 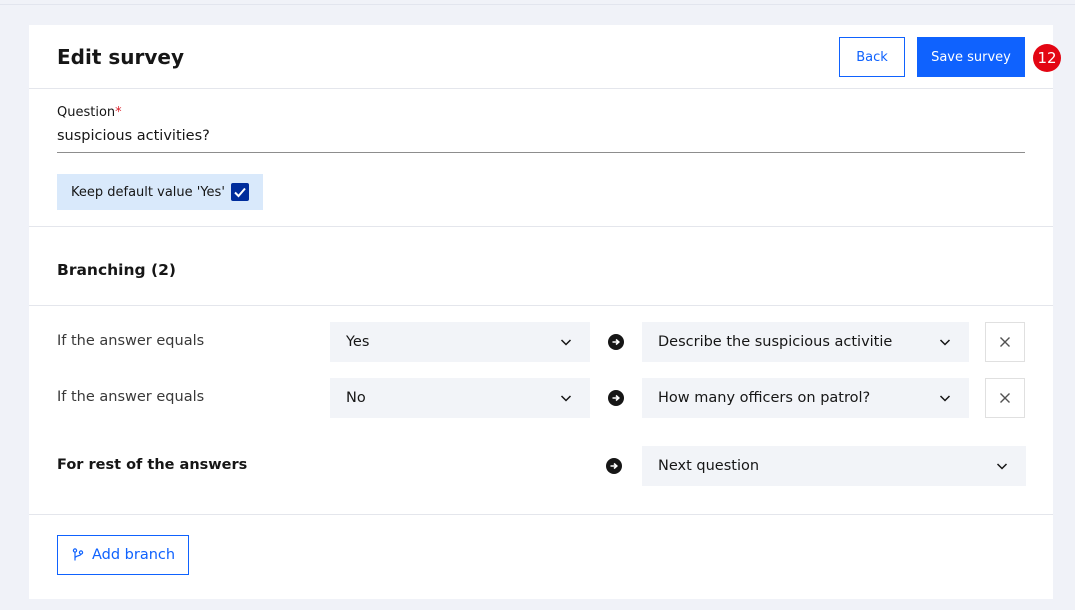 I want to click on top-divider, so click(x=537, y=4).